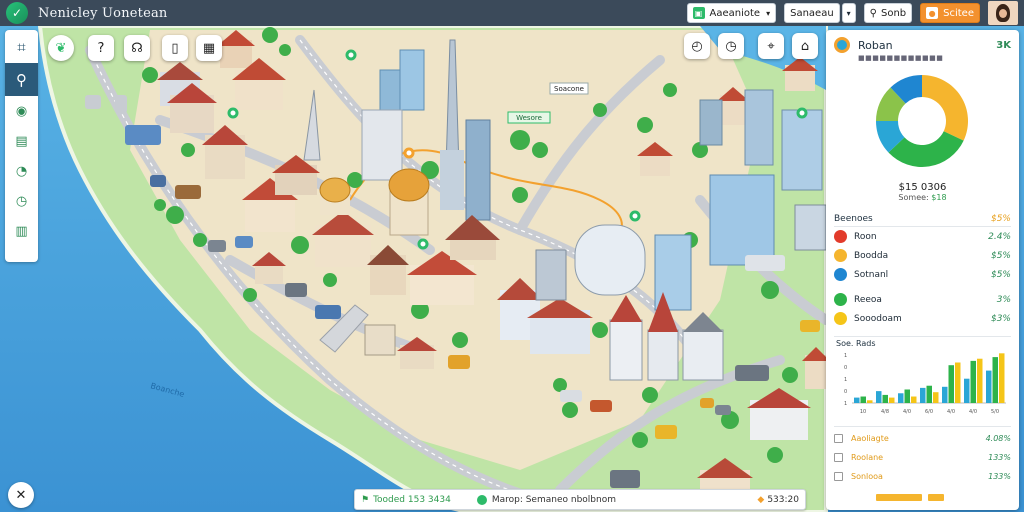 The height and width of the screenshot is (512, 1024). I want to click on legend-label: Sooodoam, so click(878, 318).